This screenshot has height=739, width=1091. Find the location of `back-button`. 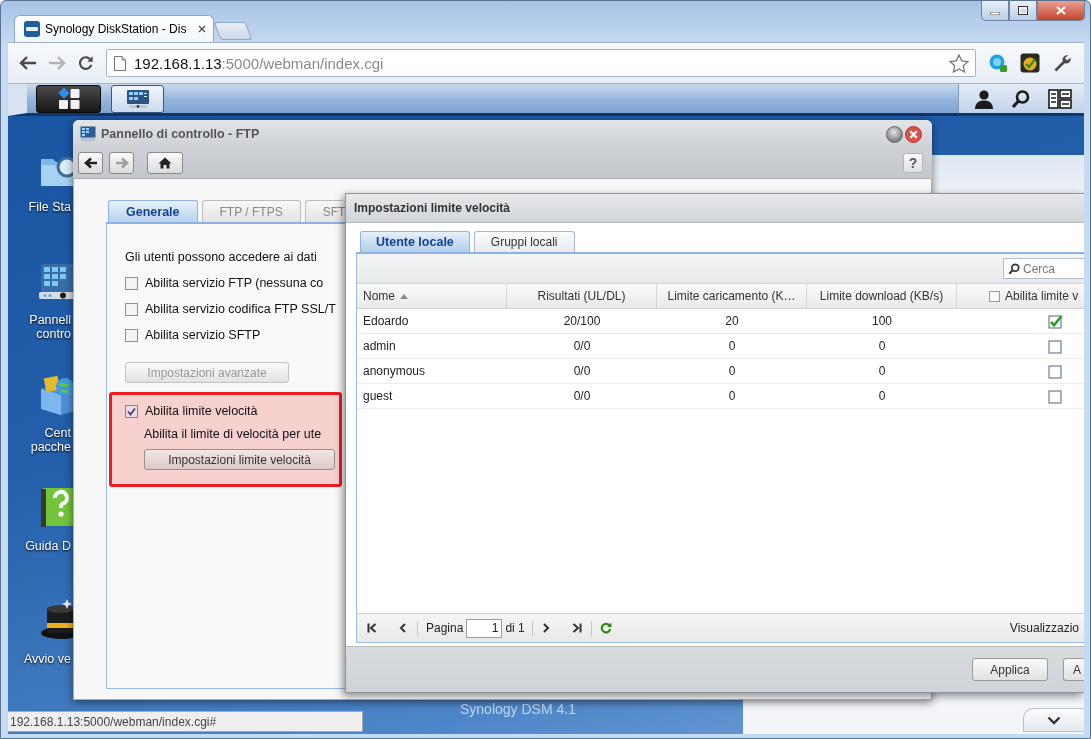

back-button is located at coordinates (90, 163).